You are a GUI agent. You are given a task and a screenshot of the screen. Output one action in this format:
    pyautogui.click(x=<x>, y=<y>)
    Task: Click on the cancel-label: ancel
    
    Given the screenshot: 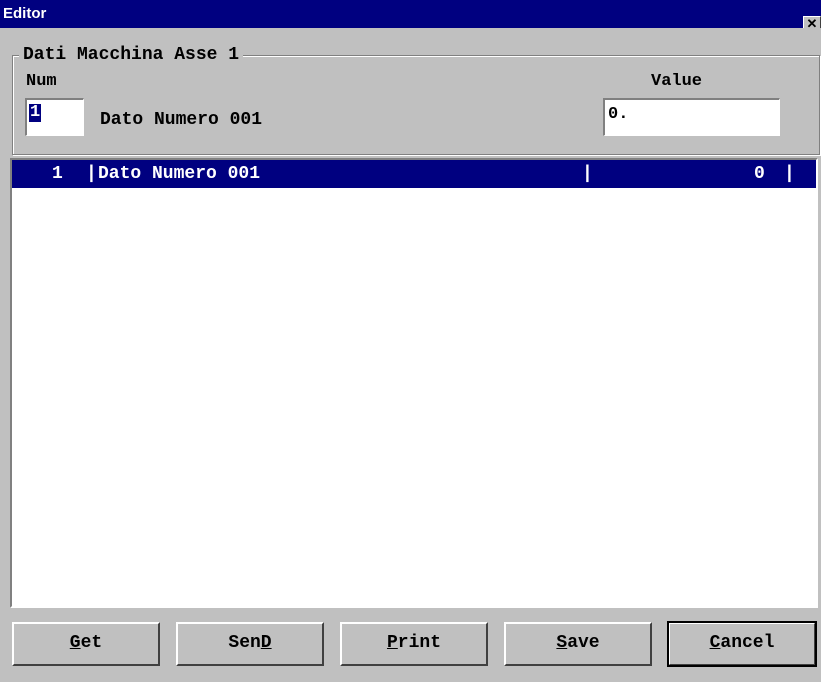 What is the action you would take?
    pyautogui.click(x=747, y=643)
    